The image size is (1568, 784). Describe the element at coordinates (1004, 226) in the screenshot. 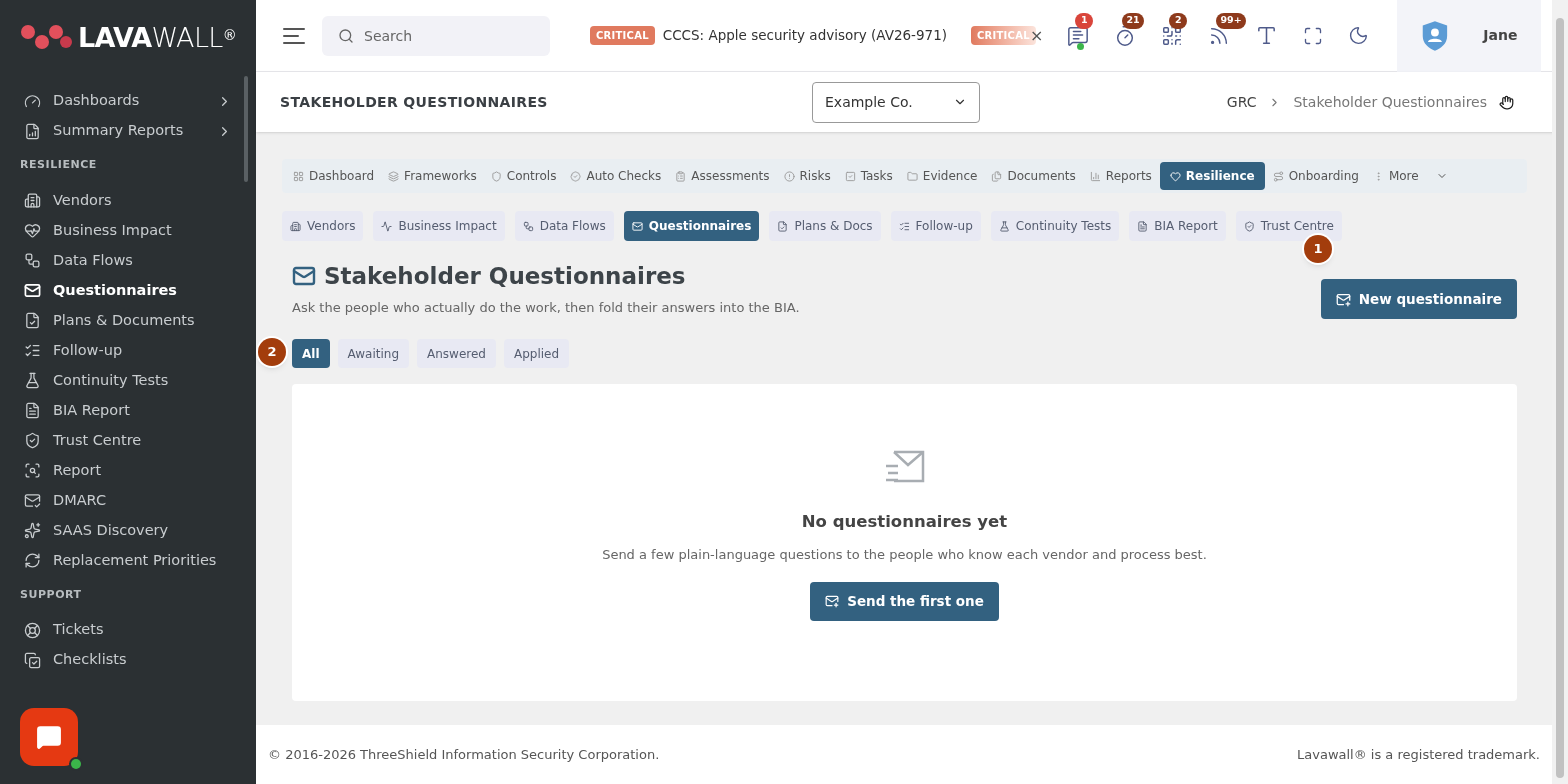

I see `flask-icon` at that location.